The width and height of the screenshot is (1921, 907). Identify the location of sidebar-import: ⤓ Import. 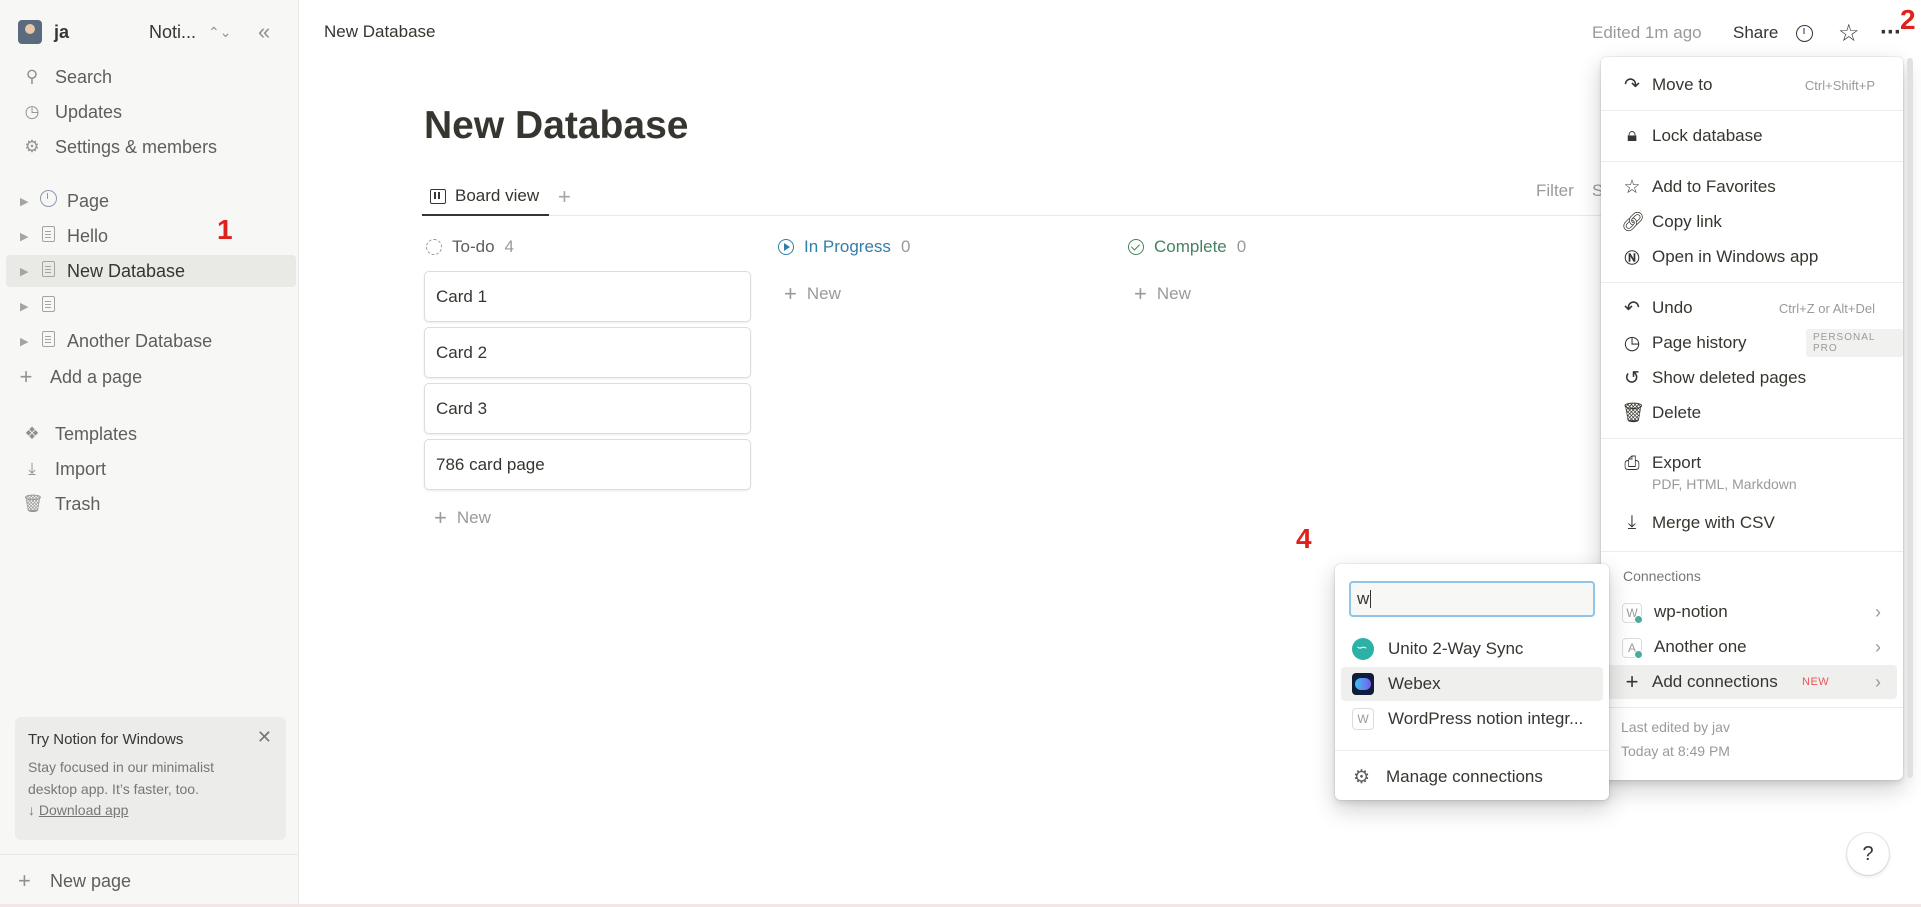
(149, 469).